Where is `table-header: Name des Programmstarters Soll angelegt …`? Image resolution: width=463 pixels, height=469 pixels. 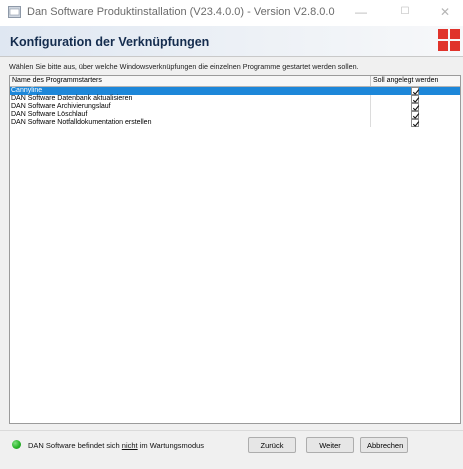 table-header: Name des Programmstarters Soll angelegt … is located at coordinates (235, 81).